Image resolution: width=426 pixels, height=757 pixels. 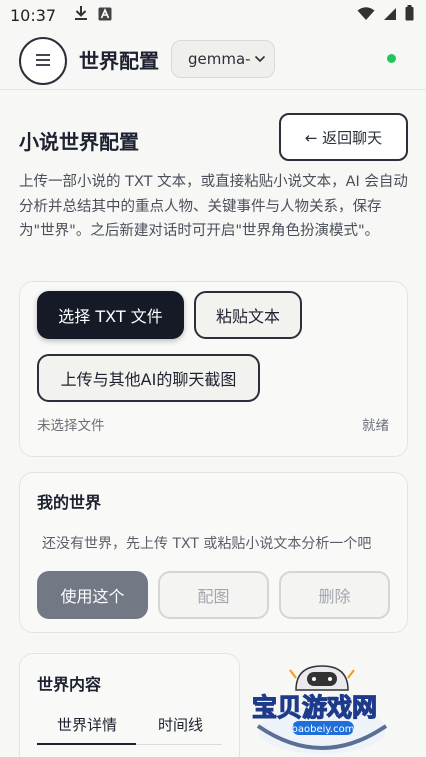 I want to click on wifi-icon, so click(x=366, y=15).